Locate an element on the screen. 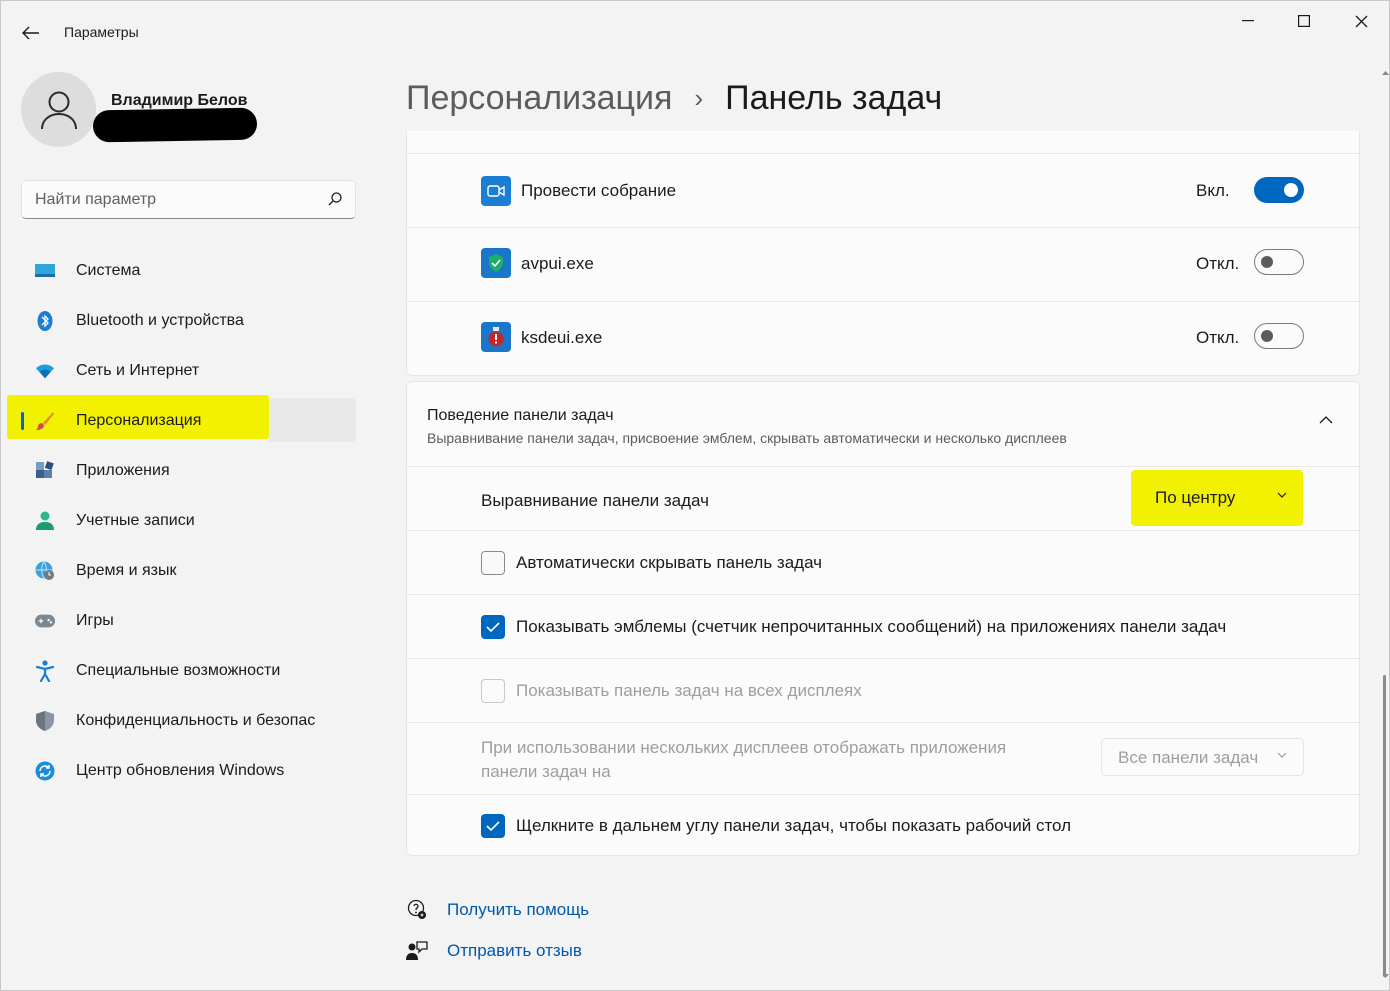  sidebar-item-gaming: Игры is located at coordinates (188, 621).